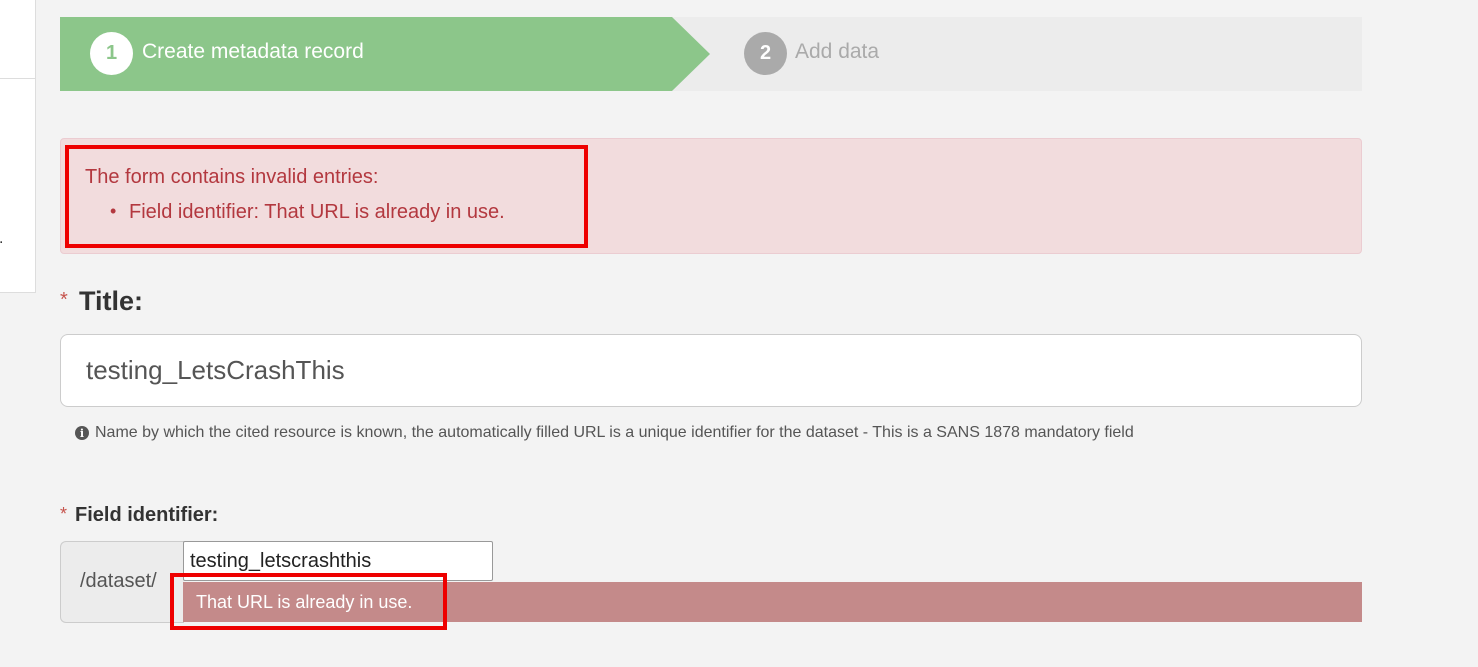 The width and height of the screenshot is (1478, 667). What do you see at coordinates (691, 54) in the screenshot?
I see `stage-arrow` at bounding box center [691, 54].